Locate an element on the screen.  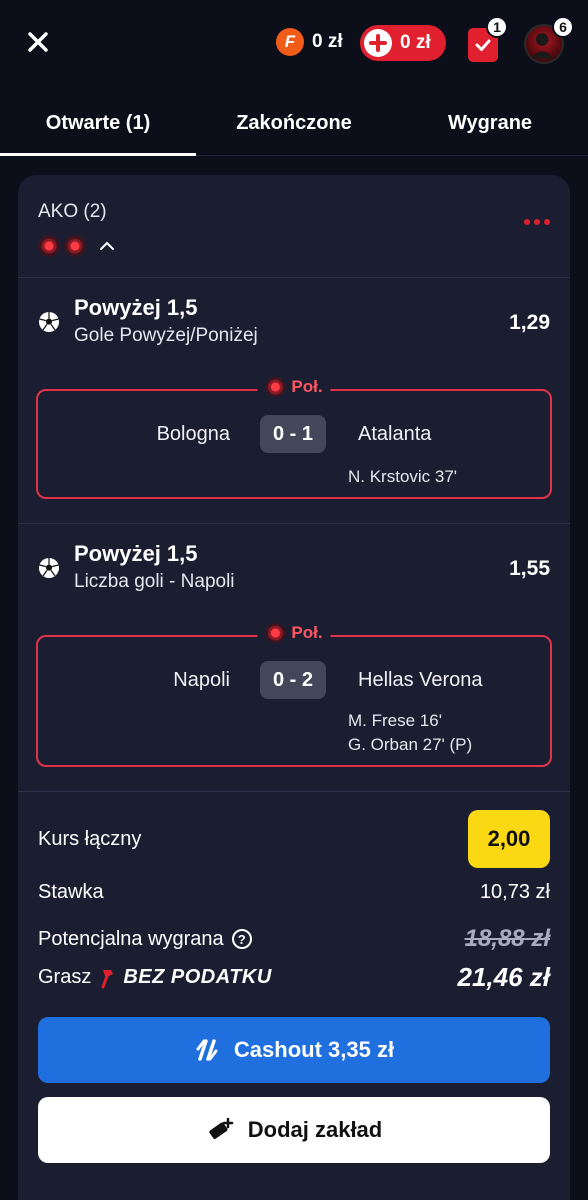
cashout-icon is located at coordinates (207, 1050).